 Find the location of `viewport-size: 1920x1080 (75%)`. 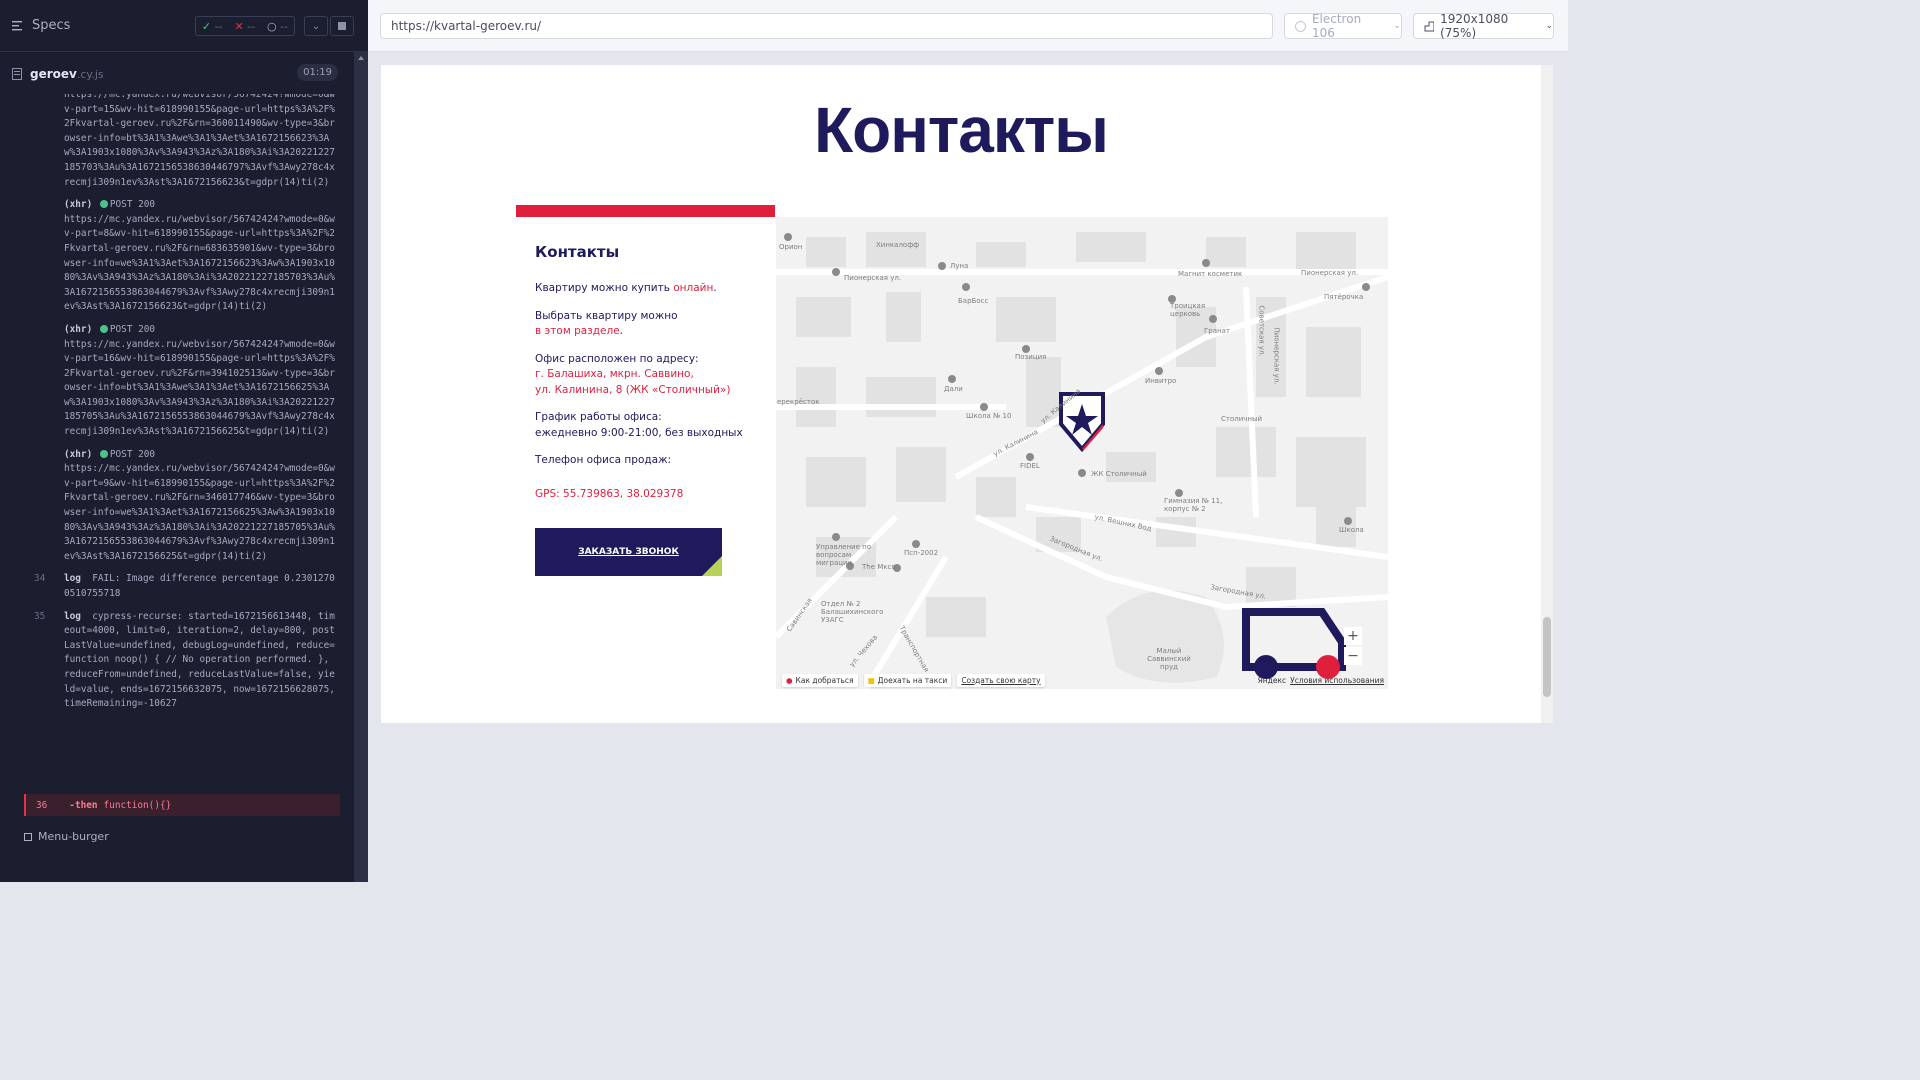

viewport-size: 1920x1080 (75%) is located at coordinates (1474, 26).